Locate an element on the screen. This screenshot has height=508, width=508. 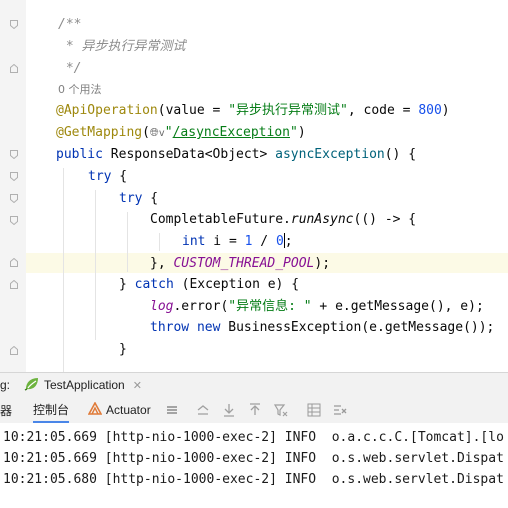
run-tab-testapplication: TestApplication ✕ is located at coordinates (83, 385).